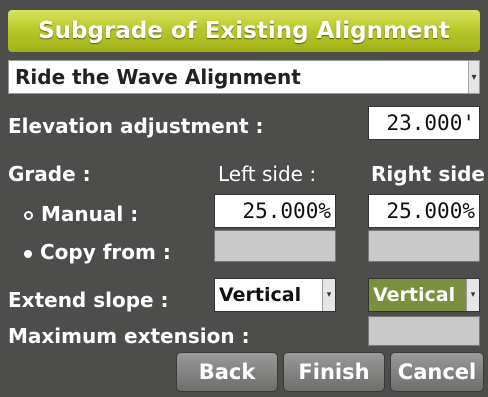 The width and height of the screenshot is (488, 397). Describe the element at coordinates (49, 174) in the screenshot. I see `grade-label: Grade :` at that location.